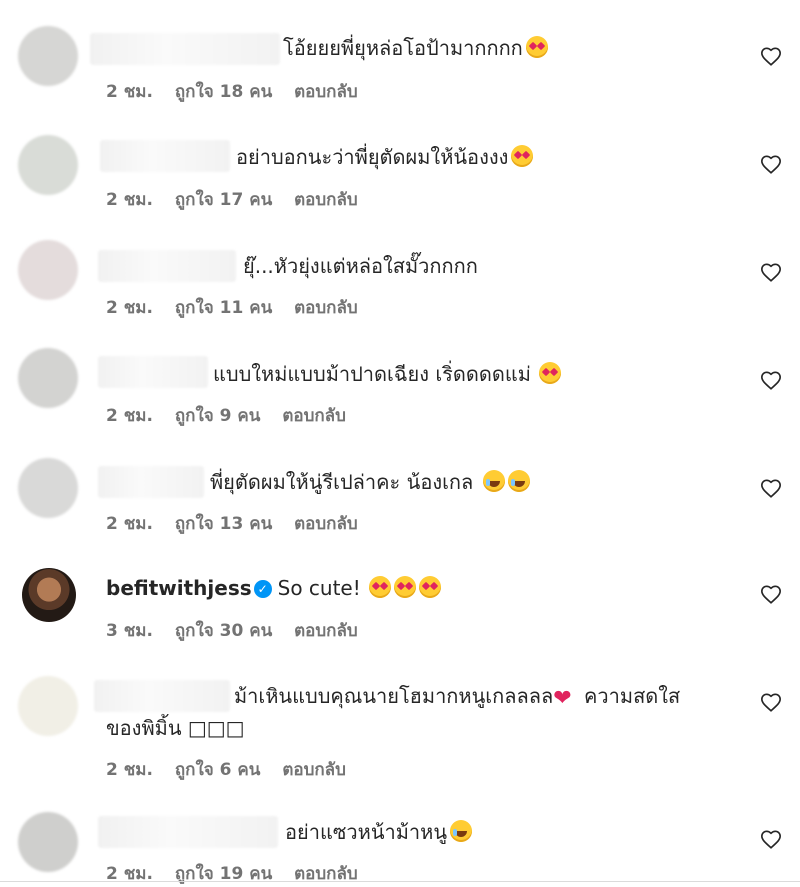 The width and height of the screenshot is (800, 887). I want to click on username-link: befitwithjess, so click(179, 588).